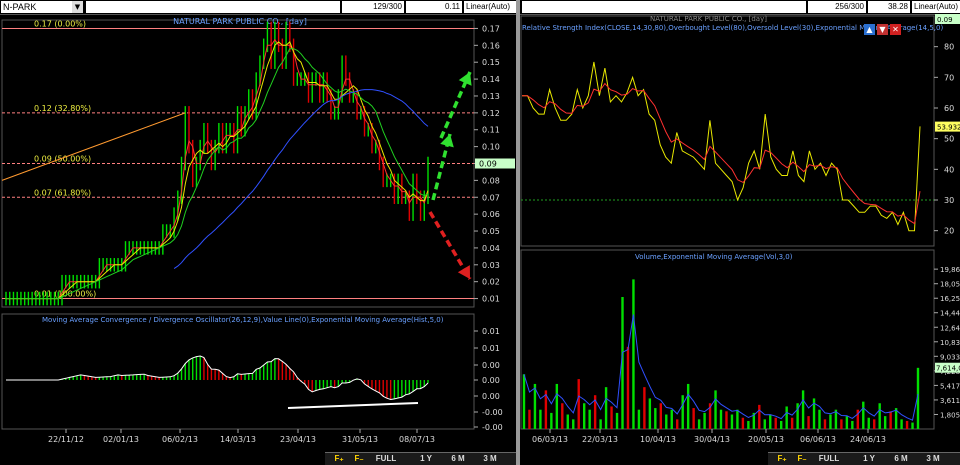  What do you see at coordinates (180, 439) in the screenshot?
I see `x-tick-label: 06/02/13` at bounding box center [180, 439].